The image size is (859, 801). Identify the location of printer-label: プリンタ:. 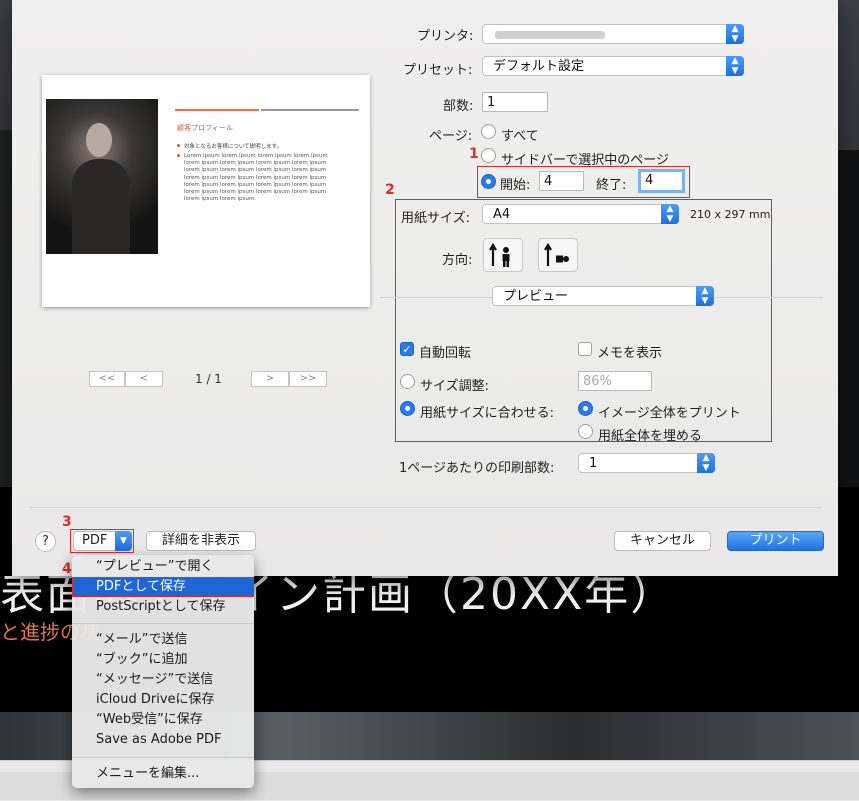
(445, 36).